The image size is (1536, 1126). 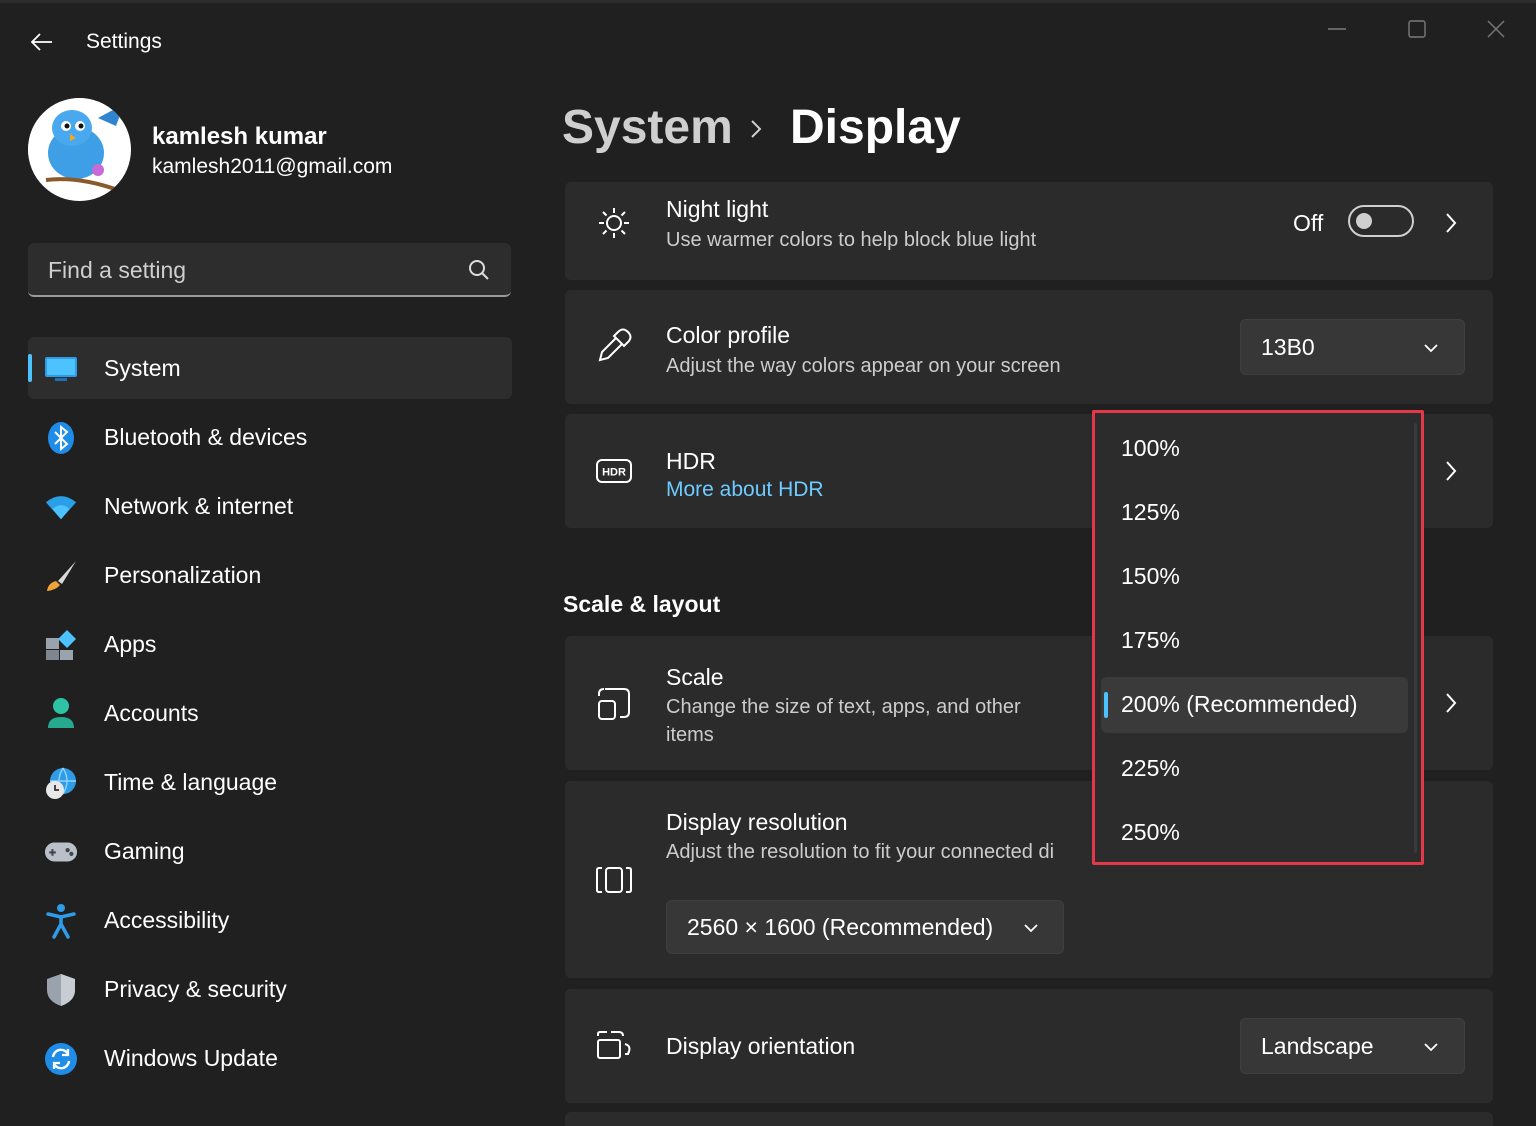 What do you see at coordinates (206, 436) in the screenshot?
I see `sidebar-item-label: Bluetooth & devices` at bounding box center [206, 436].